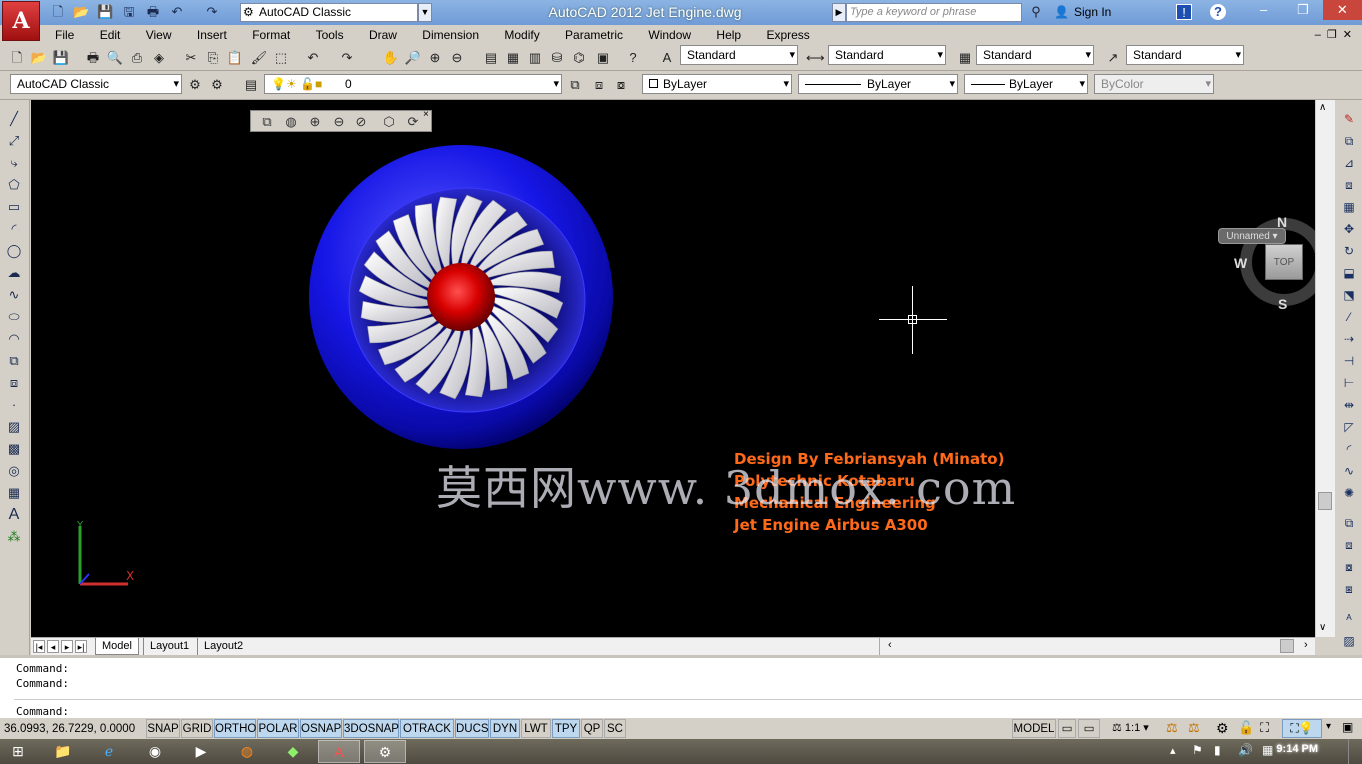 This screenshot has height=764, width=1362. What do you see at coordinates (1347, 727) in the screenshot?
I see `clean-screen-icon: ▣` at bounding box center [1347, 727].